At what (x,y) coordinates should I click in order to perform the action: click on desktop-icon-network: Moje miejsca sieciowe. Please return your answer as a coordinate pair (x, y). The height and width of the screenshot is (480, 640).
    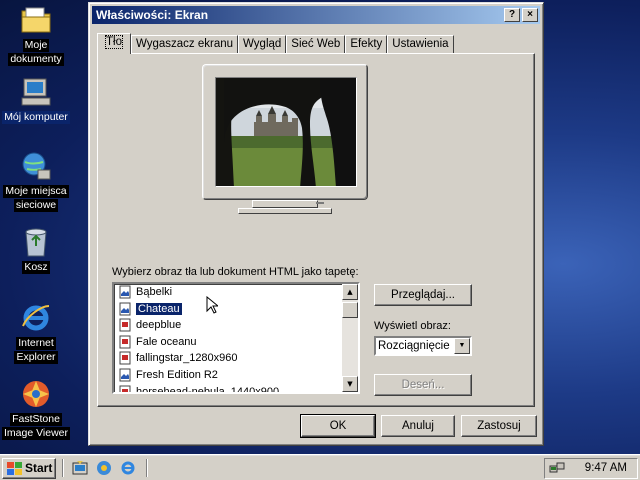
    Looking at the image, I should click on (36, 181).